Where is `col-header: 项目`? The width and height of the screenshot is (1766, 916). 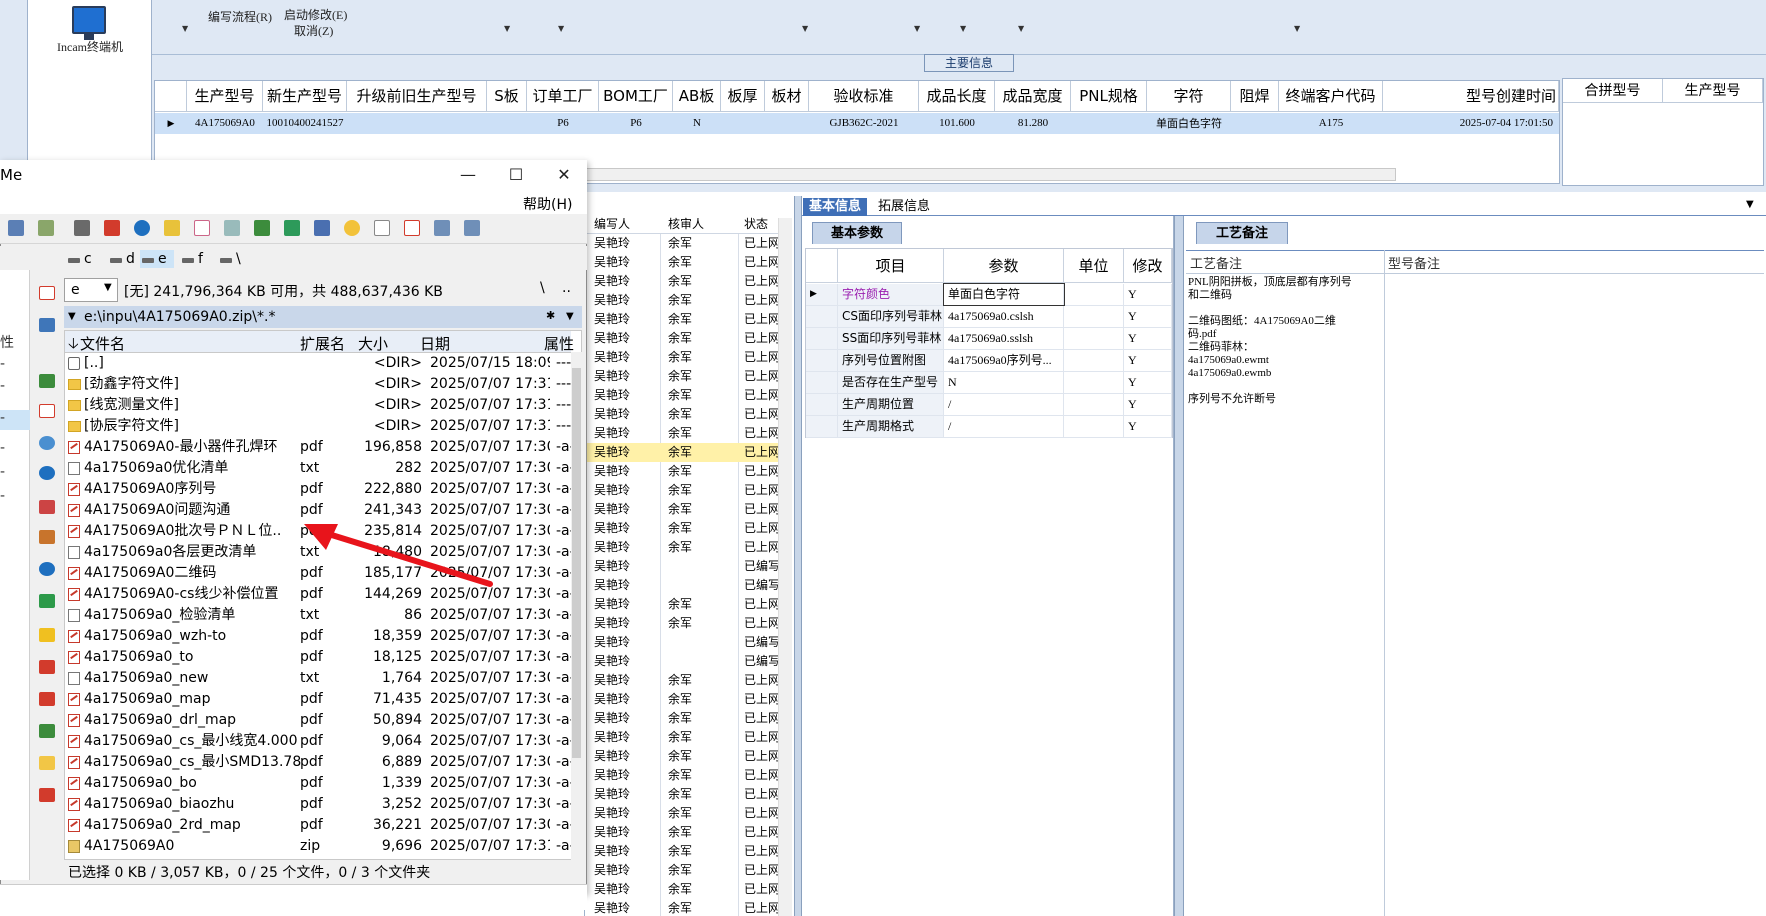 col-header: 项目 is located at coordinates (891, 266).